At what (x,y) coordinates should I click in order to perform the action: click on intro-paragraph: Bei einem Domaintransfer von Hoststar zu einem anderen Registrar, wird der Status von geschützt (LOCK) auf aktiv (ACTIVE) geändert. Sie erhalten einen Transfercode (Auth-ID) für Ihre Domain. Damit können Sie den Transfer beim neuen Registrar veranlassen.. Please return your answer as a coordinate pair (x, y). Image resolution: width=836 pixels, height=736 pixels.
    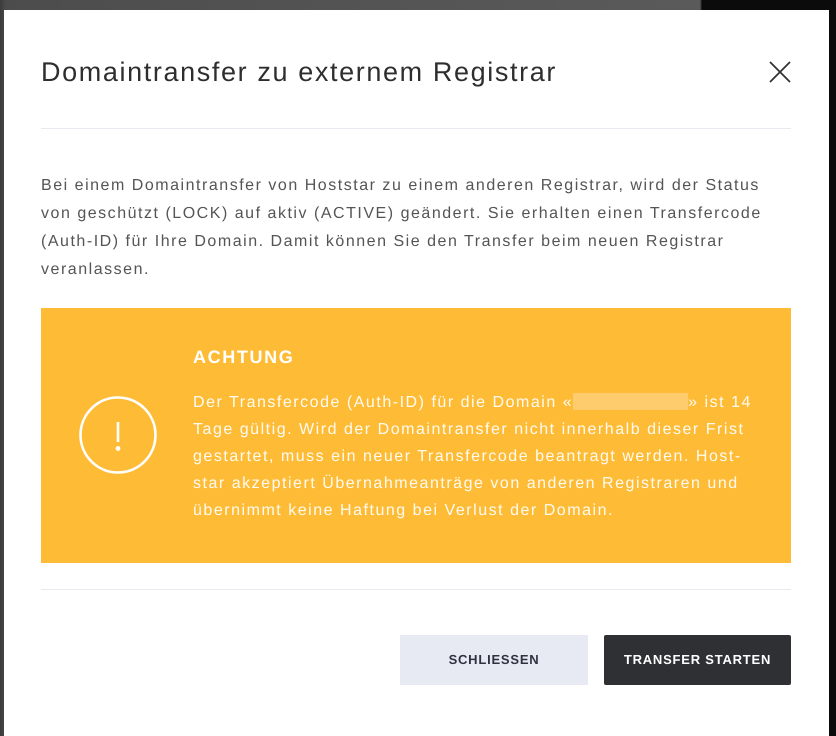
    Looking at the image, I should click on (402, 228).